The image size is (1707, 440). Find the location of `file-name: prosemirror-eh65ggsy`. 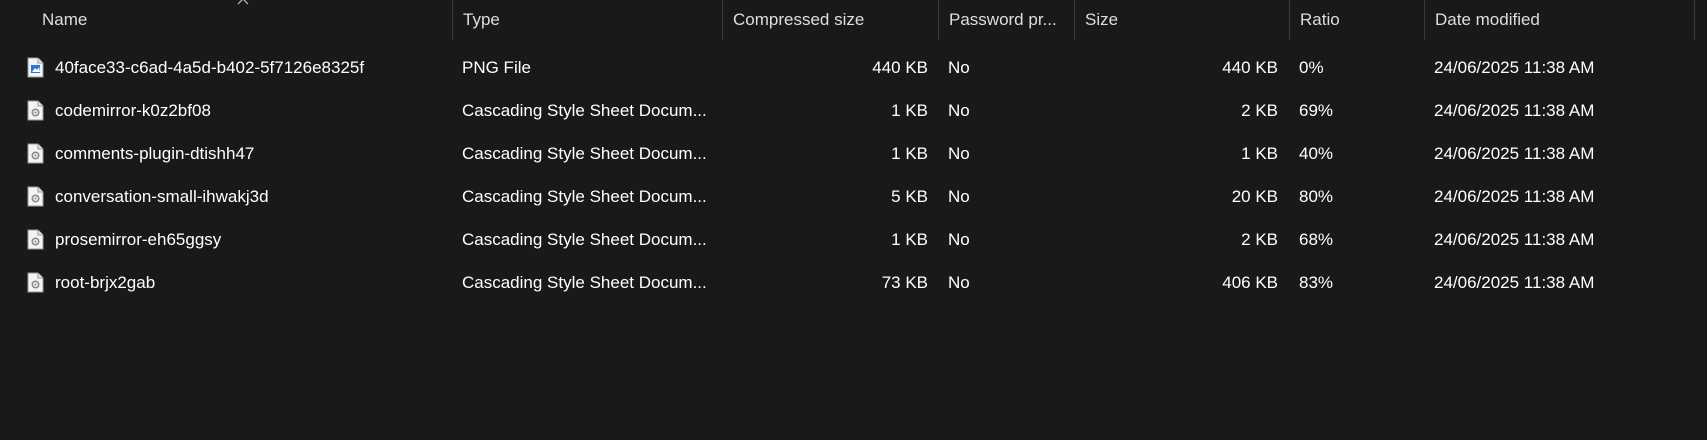

file-name: prosemirror-eh65ggsy is located at coordinates (138, 239).